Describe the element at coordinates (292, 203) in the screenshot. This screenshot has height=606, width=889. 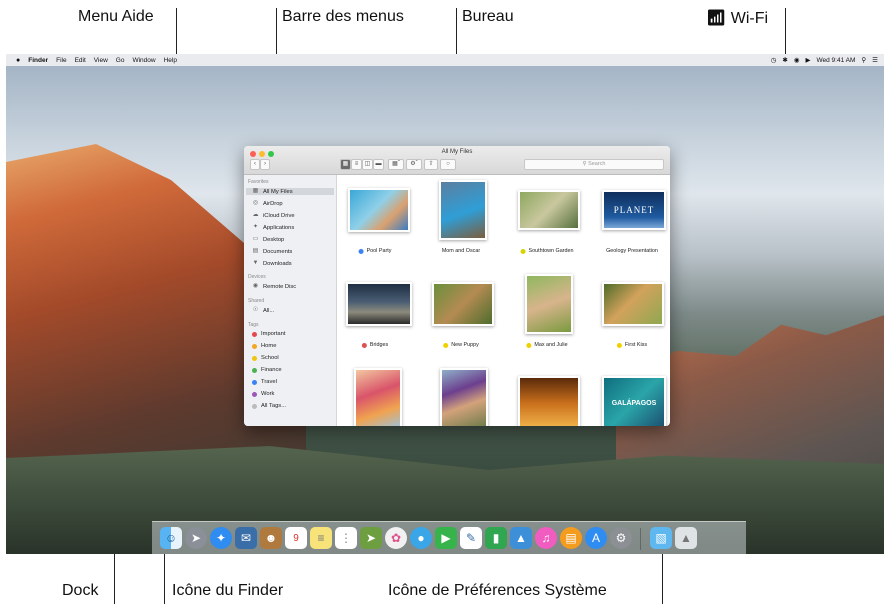
I see `sidebar-item-airdrop: ◎ AirDrop` at that location.